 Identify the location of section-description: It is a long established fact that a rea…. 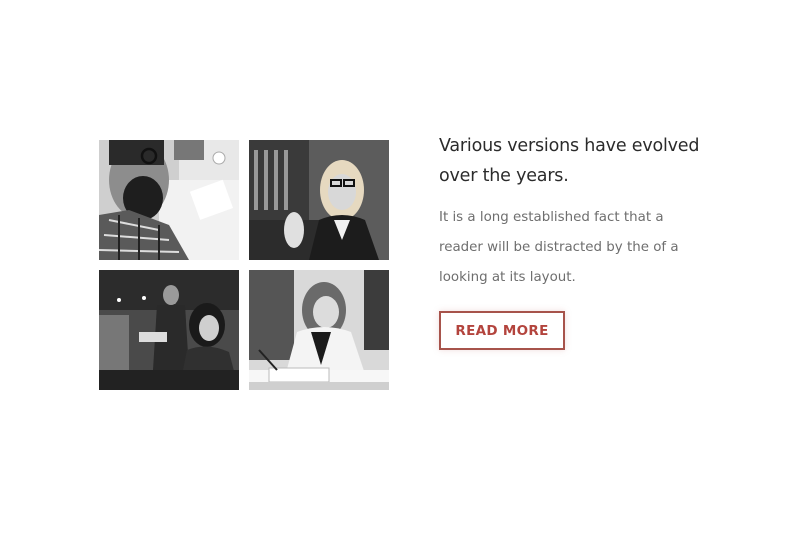
(559, 247).